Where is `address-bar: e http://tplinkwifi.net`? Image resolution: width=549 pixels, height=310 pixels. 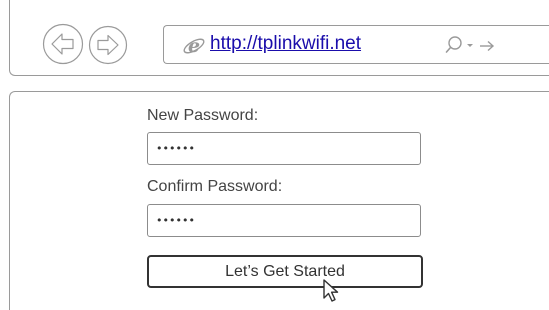
address-bar: e http://tplinkwifi.net is located at coordinates (356, 44).